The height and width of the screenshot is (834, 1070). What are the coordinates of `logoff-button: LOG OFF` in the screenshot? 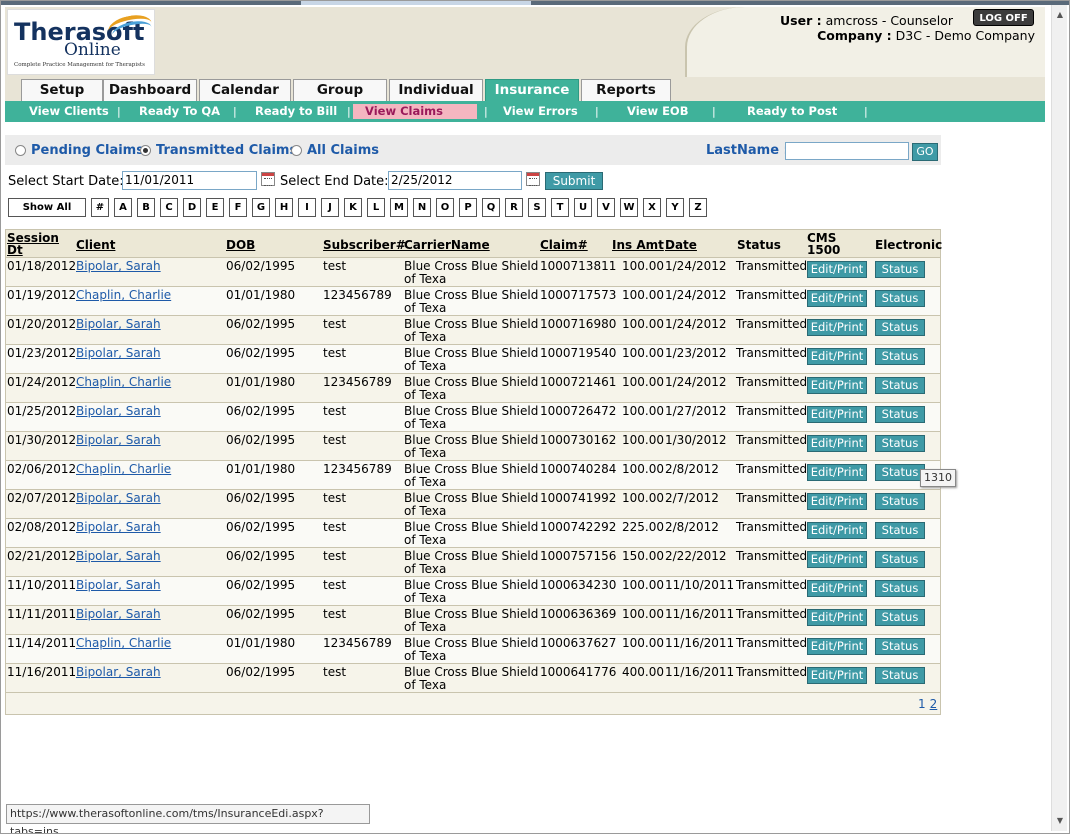 It's located at (1003, 17).